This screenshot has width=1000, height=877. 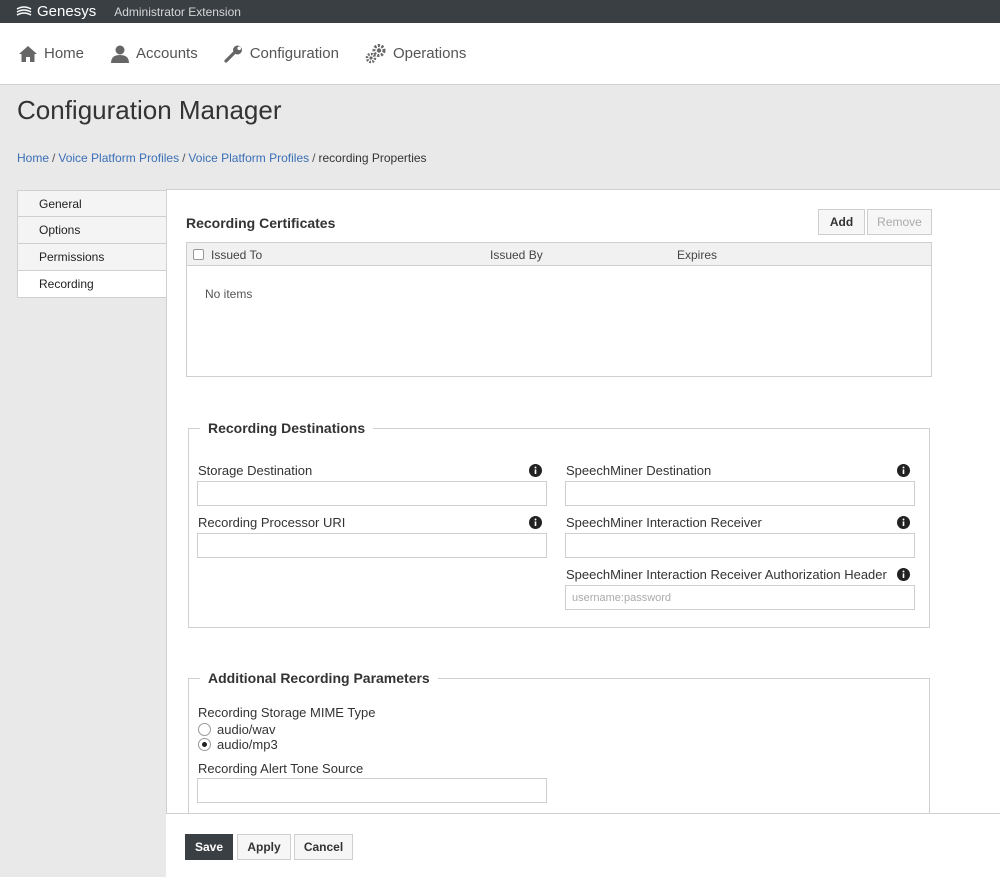 I want to click on additional-parameters-legend: Additional Recording Parameters, so click(x=319, y=678).